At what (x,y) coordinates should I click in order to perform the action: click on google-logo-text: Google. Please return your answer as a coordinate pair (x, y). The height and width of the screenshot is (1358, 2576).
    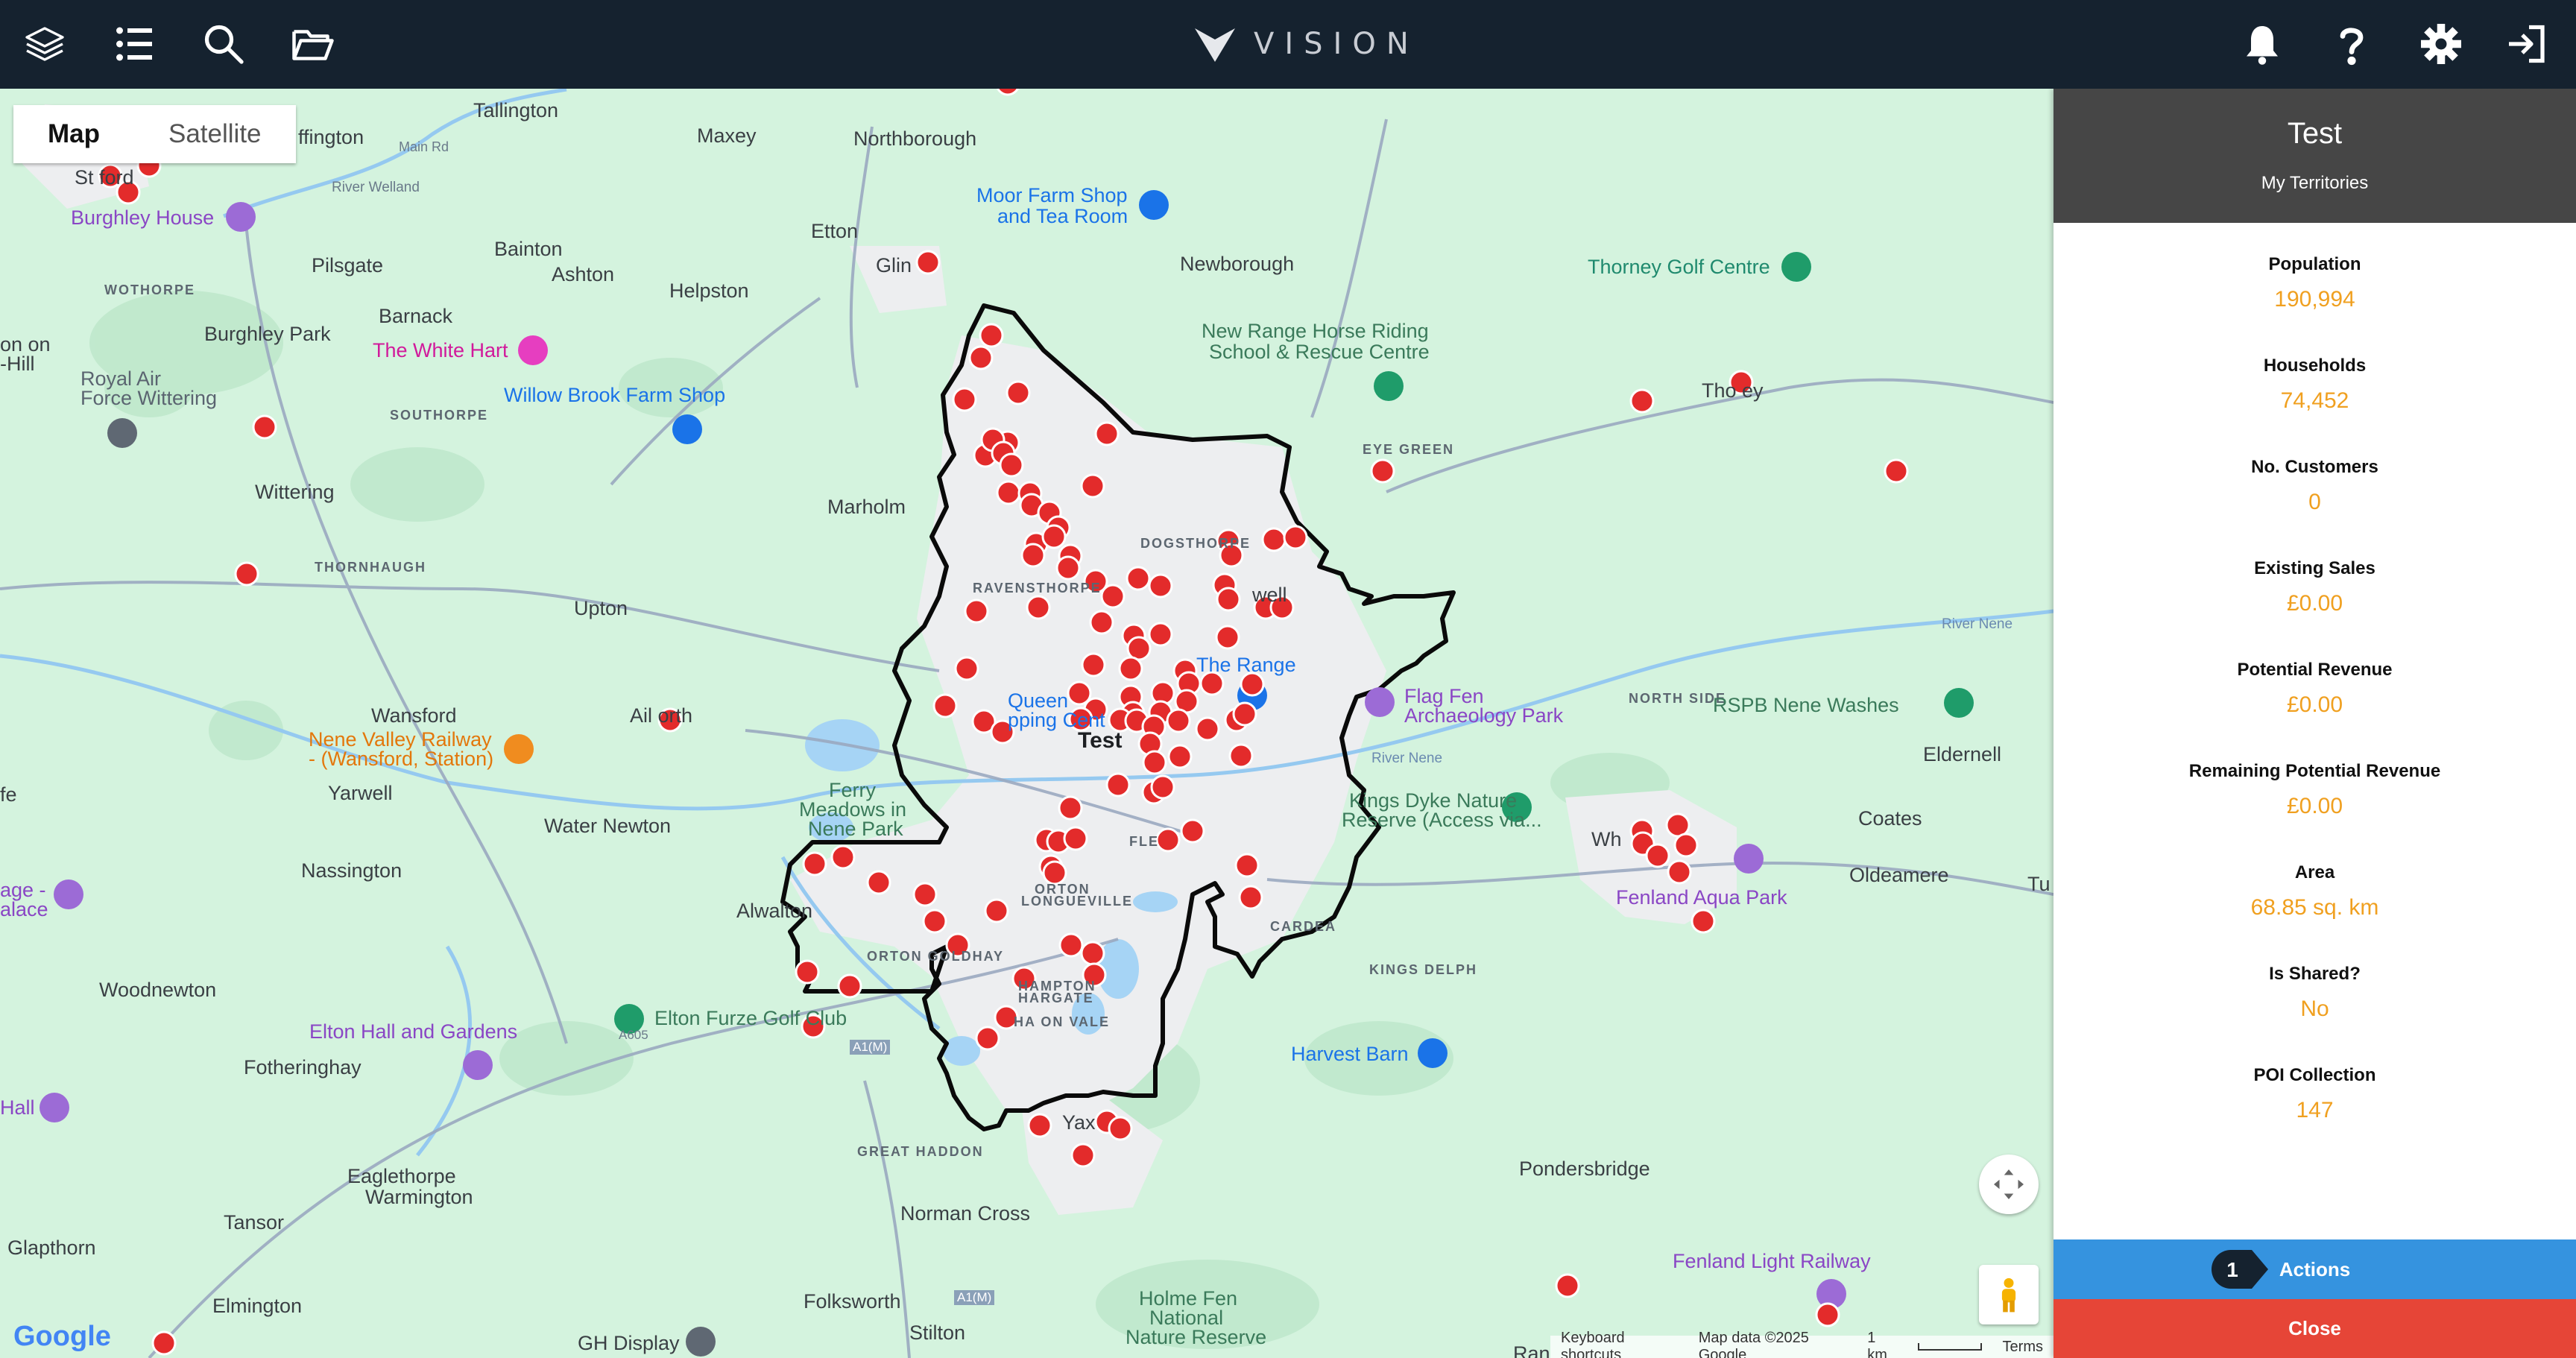
    Looking at the image, I should click on (62, 1336).